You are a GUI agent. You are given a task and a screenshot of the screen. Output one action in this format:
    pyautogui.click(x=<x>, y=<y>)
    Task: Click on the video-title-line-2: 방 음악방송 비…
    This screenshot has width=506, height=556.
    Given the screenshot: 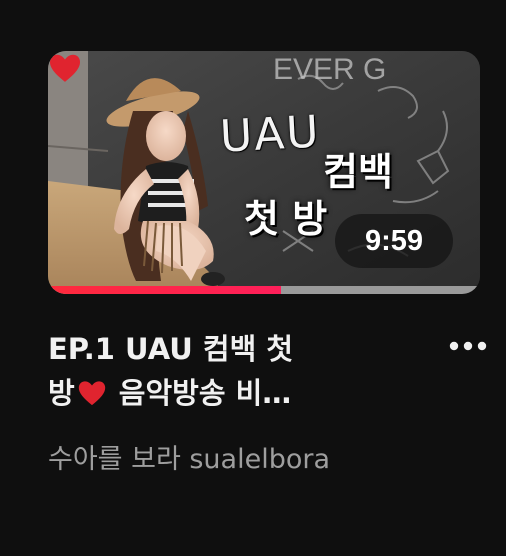 What is the action you would take?
    pyautogui.click(x=213, y=393)
    